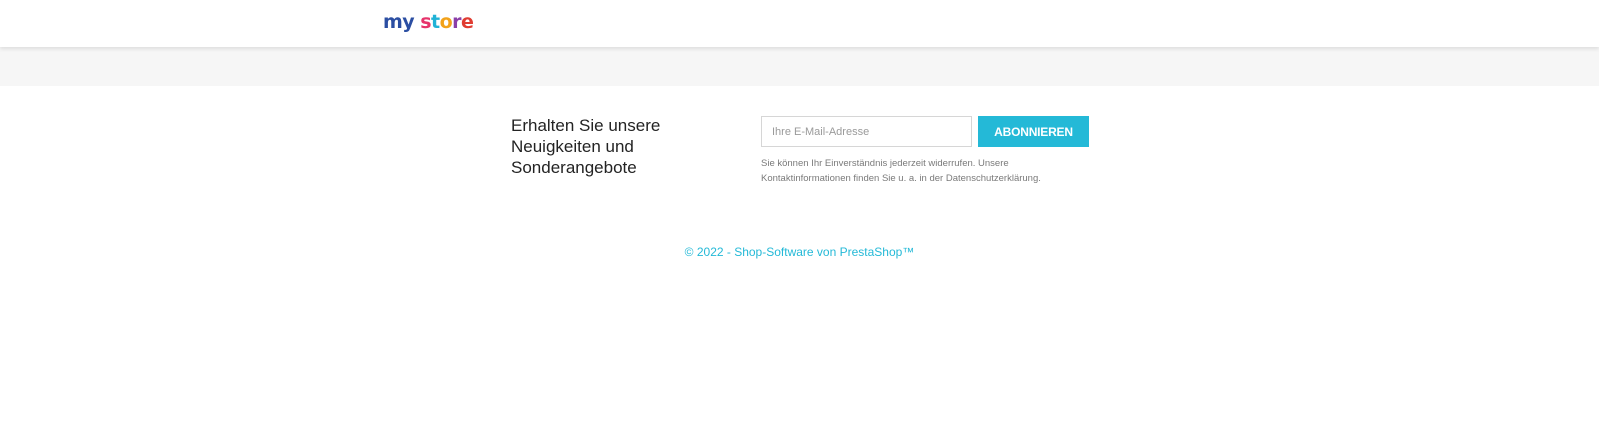 The image size is (1599, 438). I want to click on footer-copyright: © 2022 - Shop-Software von PrestaShop™, so click(799, 252).